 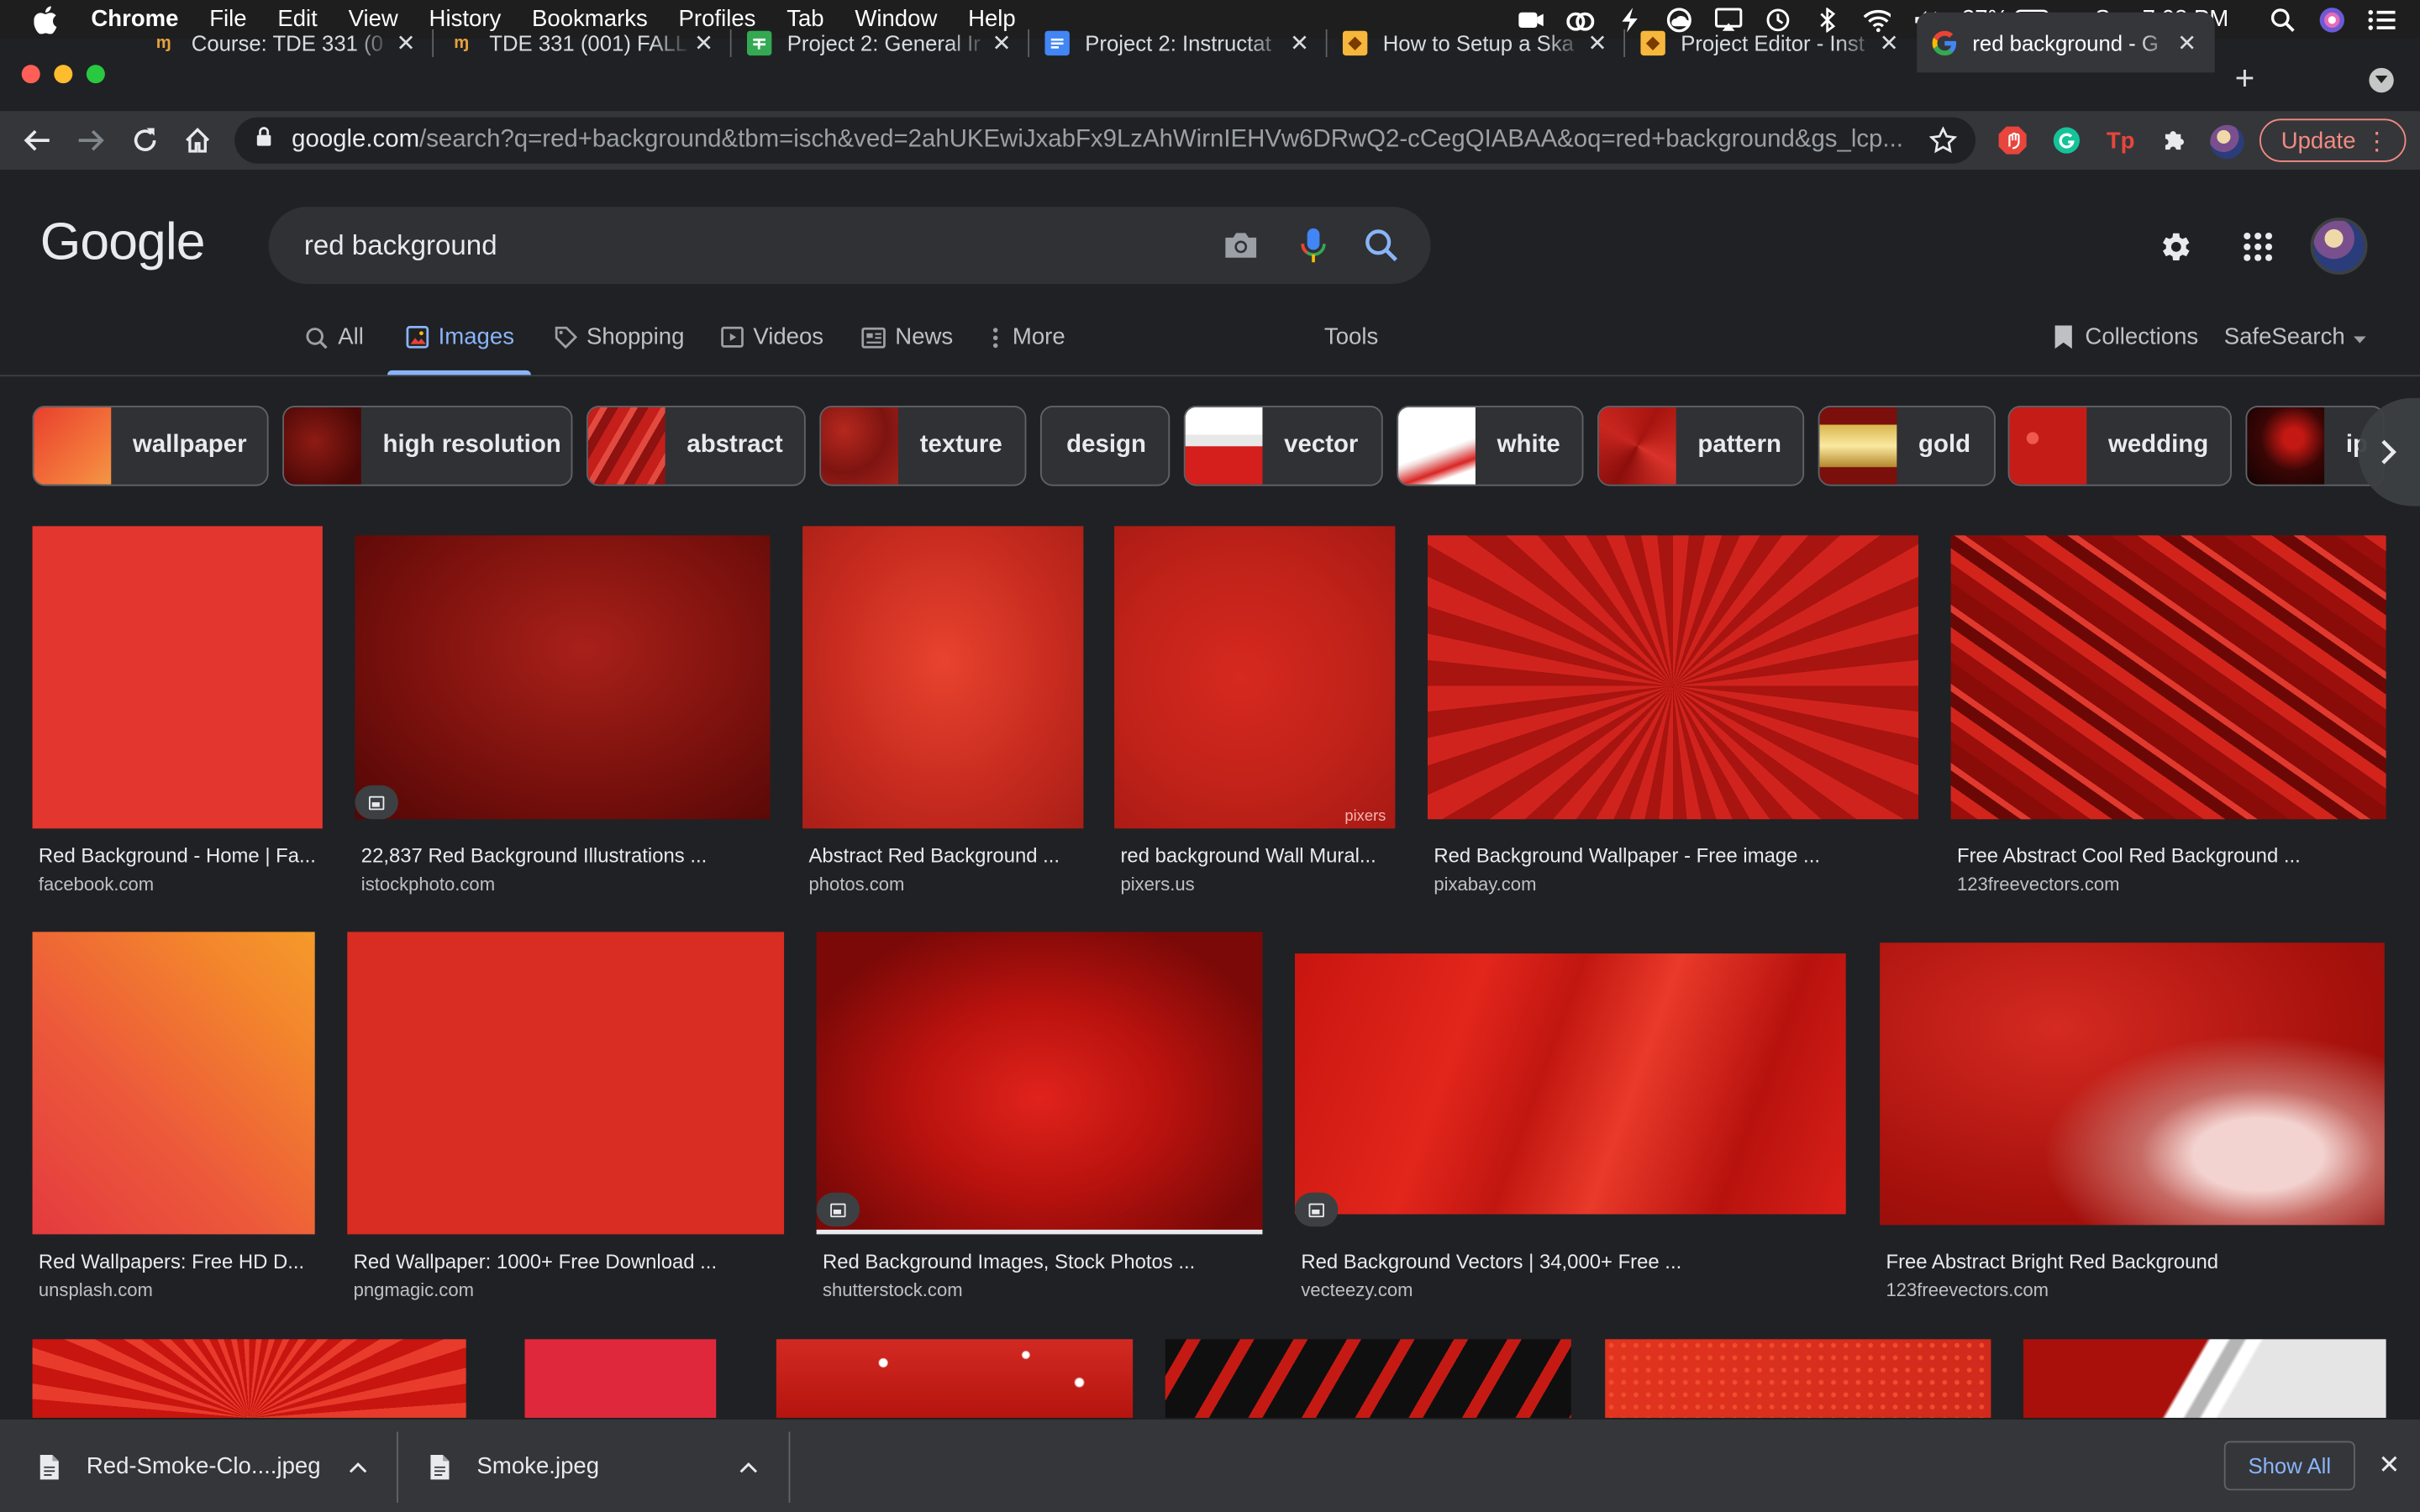 What do you see at coordinates (96, 884) in the screenshot?
I see `result-source: facebook.com` at bounding box center [96, 884].